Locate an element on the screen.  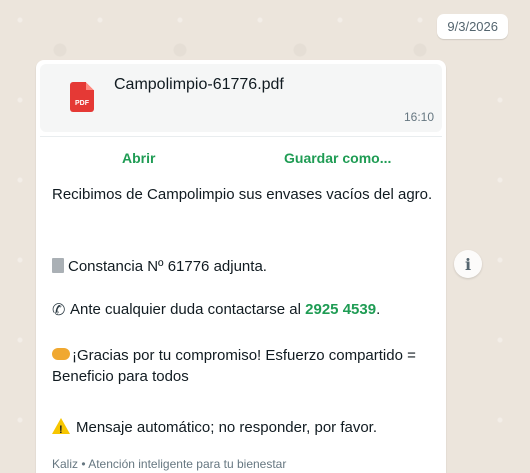
divider is located at coordinates (241, 136).